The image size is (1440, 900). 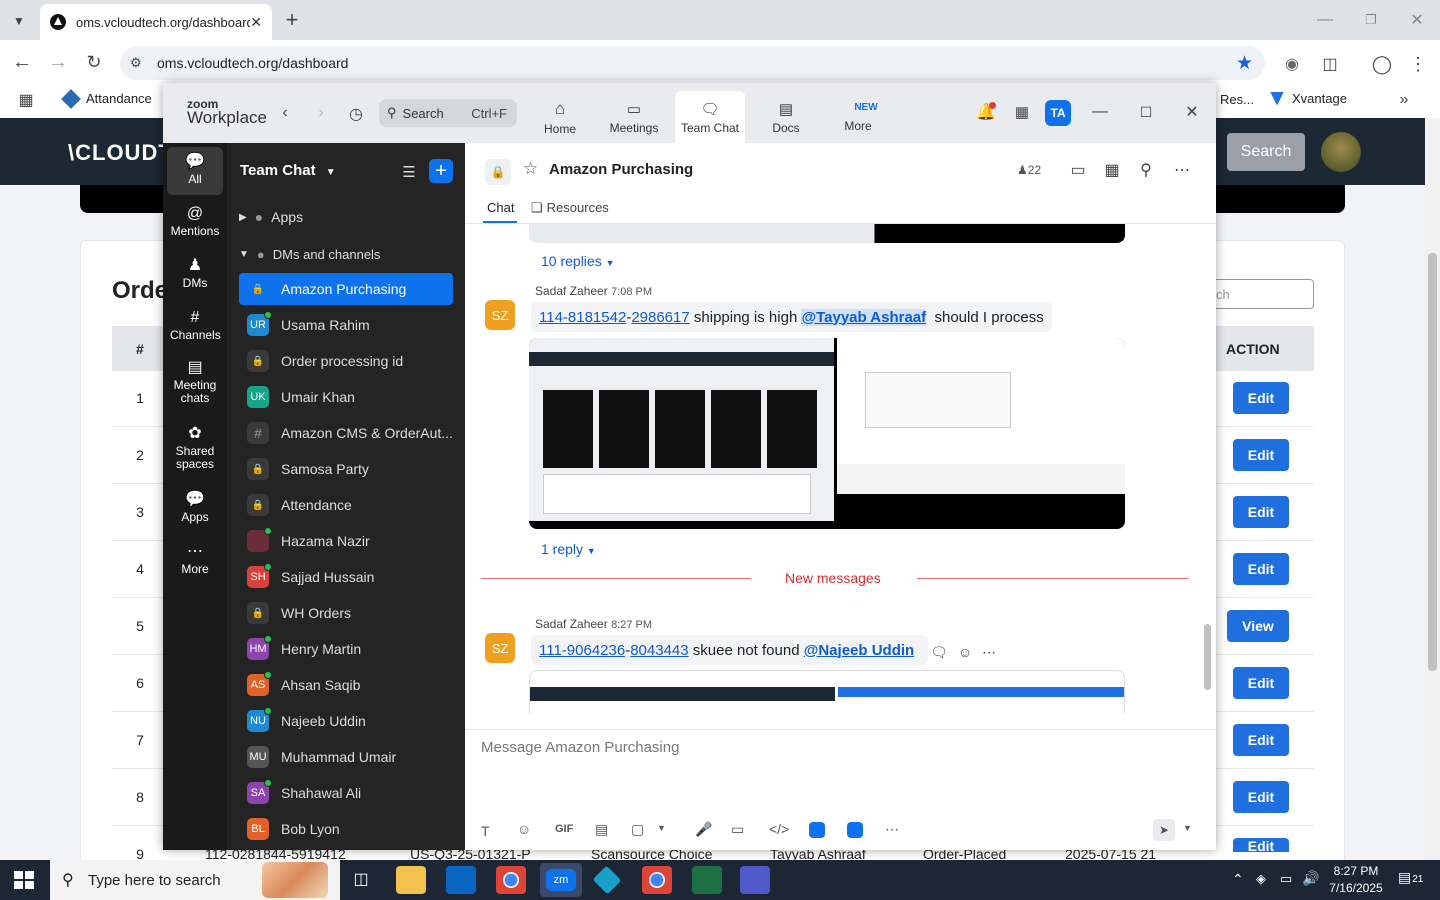 I want to click on tab-more: NEW More, so click(x=858, y=117).